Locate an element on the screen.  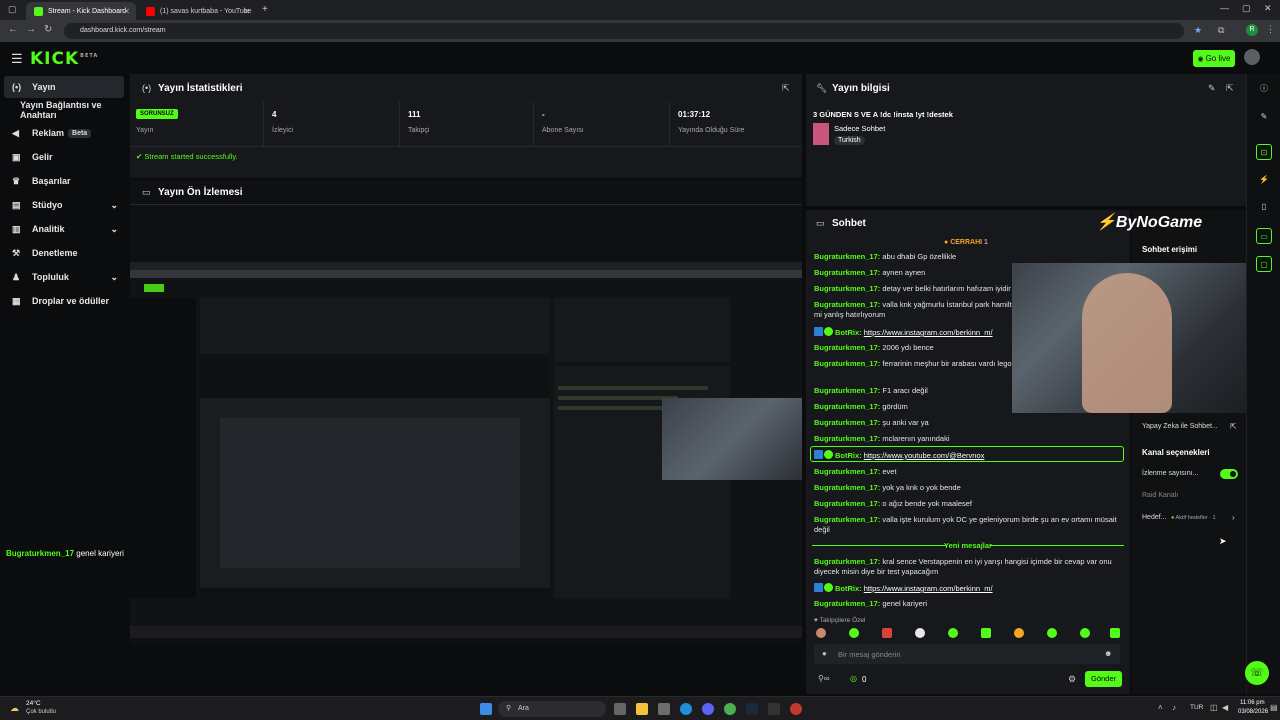
notification-icon: ▤ is located at coordinates (1274, 707).